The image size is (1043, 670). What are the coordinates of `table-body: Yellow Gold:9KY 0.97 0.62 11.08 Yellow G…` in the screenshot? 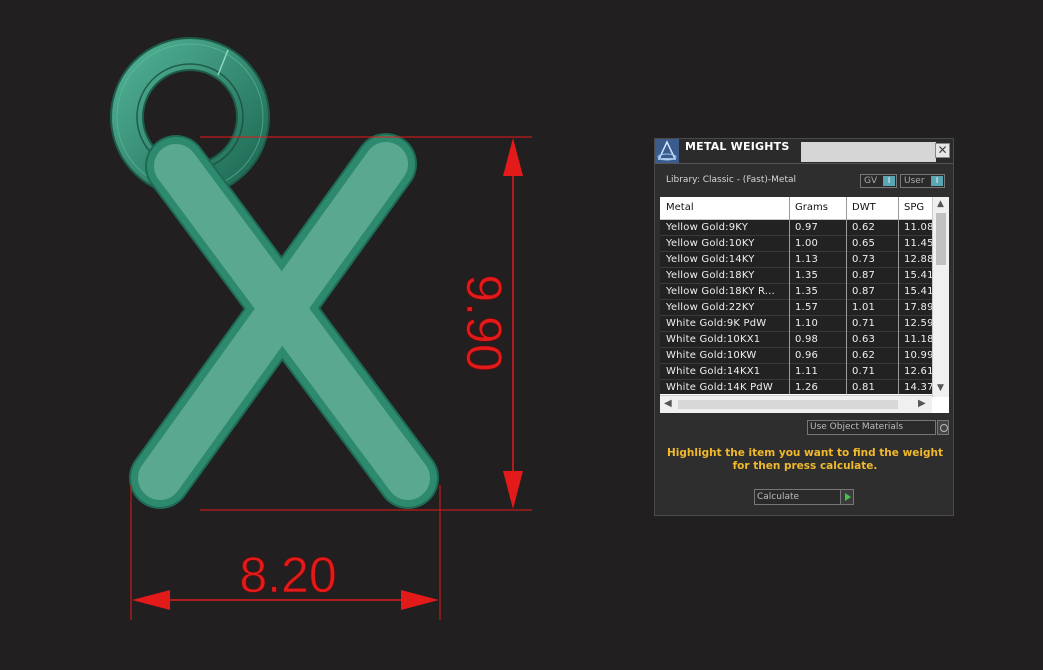 It's located at (796, 307).